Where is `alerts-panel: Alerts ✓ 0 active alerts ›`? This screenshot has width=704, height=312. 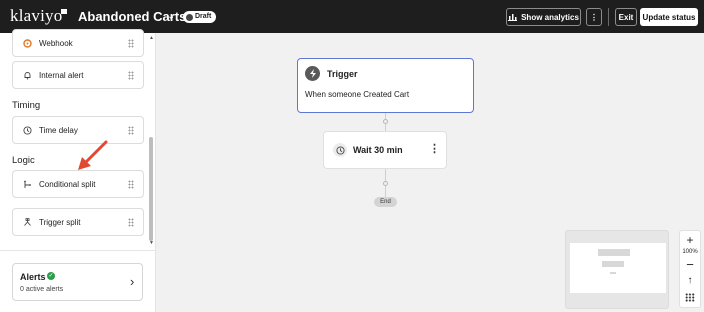 alerts-panel: Alerts ✓ 0 active alerts › is located at coordinates (77, 282).